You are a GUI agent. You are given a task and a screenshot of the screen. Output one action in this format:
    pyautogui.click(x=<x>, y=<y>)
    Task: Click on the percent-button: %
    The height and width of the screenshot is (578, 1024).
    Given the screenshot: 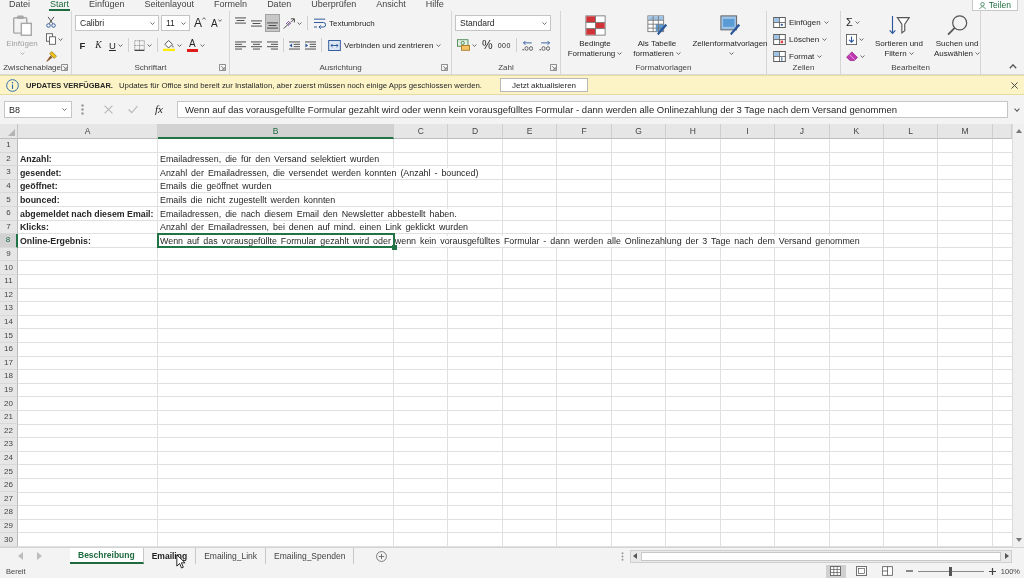 What is the action you would take?
    pyautogui.click(x=487, y=45)
    